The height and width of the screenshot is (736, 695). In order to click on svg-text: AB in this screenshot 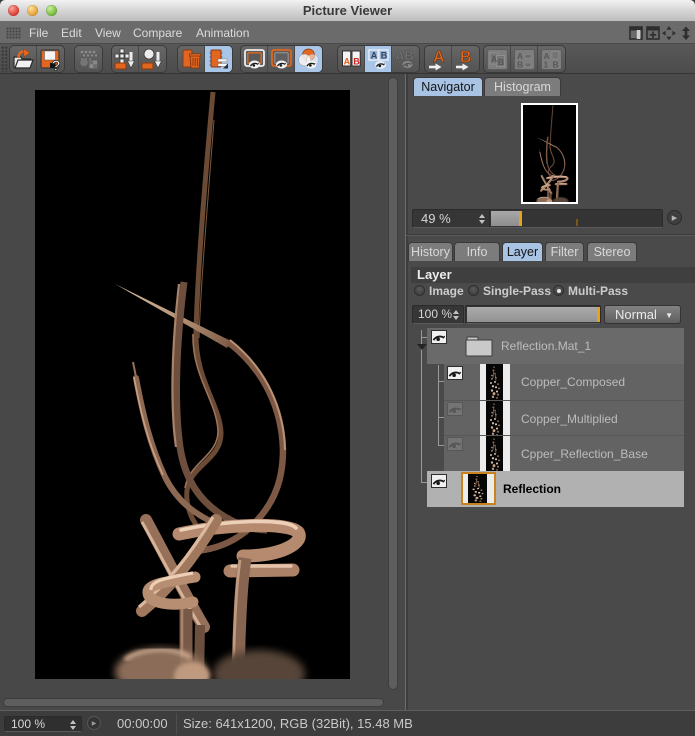, I will do `click(404, 55)`.